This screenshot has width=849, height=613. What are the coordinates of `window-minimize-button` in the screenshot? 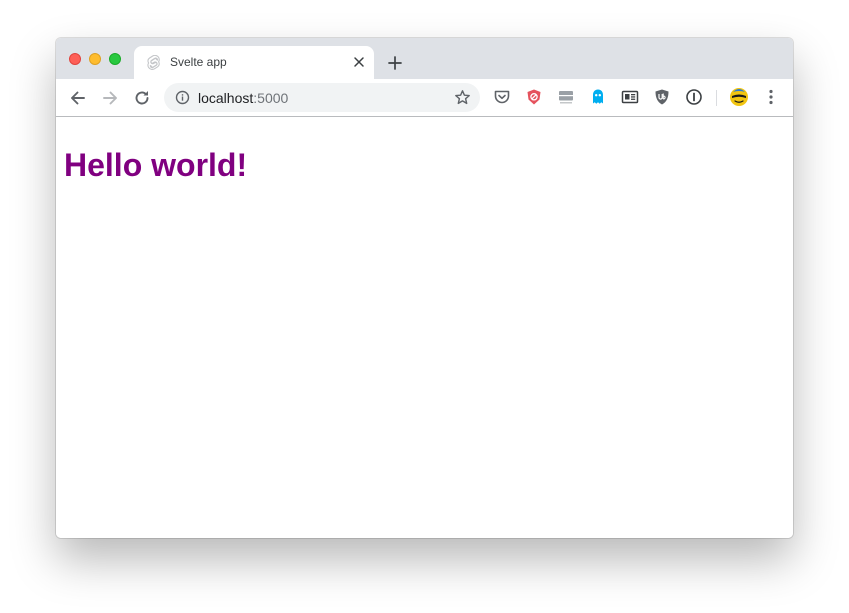 It's located at (95, 59).